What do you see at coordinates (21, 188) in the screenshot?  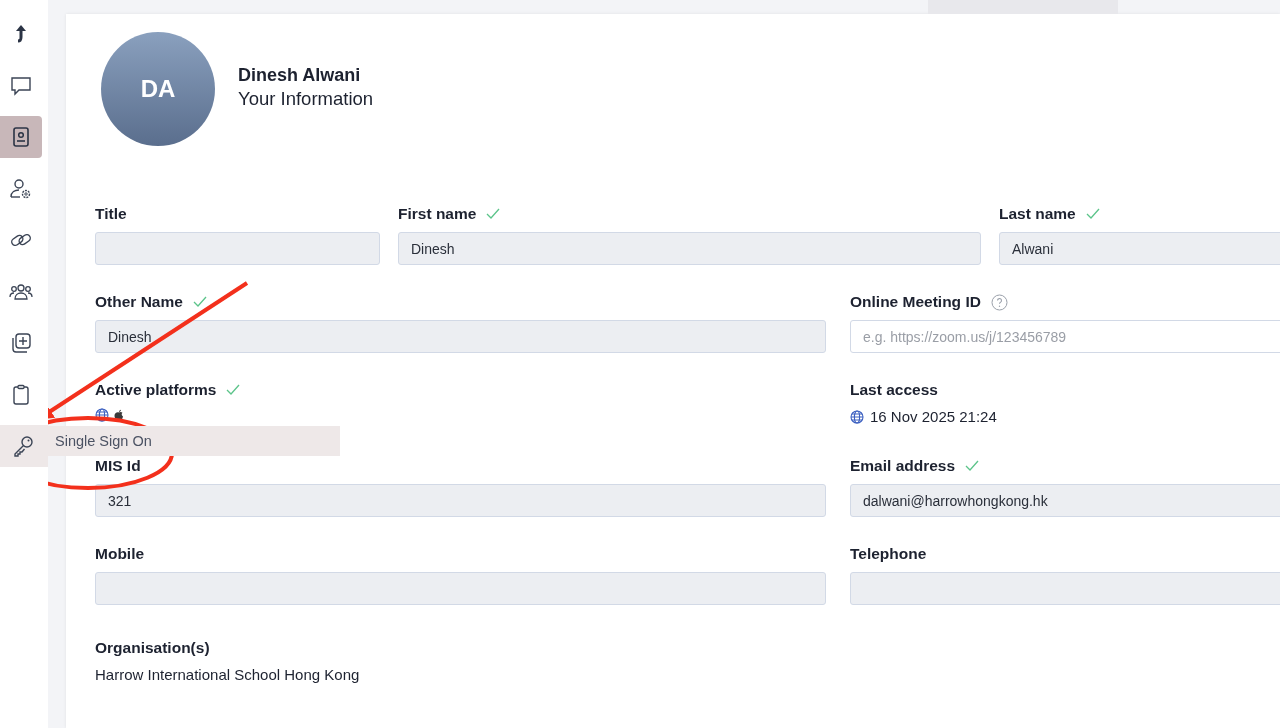 I see `user-gear-icon` at bounding box center [21, 188].